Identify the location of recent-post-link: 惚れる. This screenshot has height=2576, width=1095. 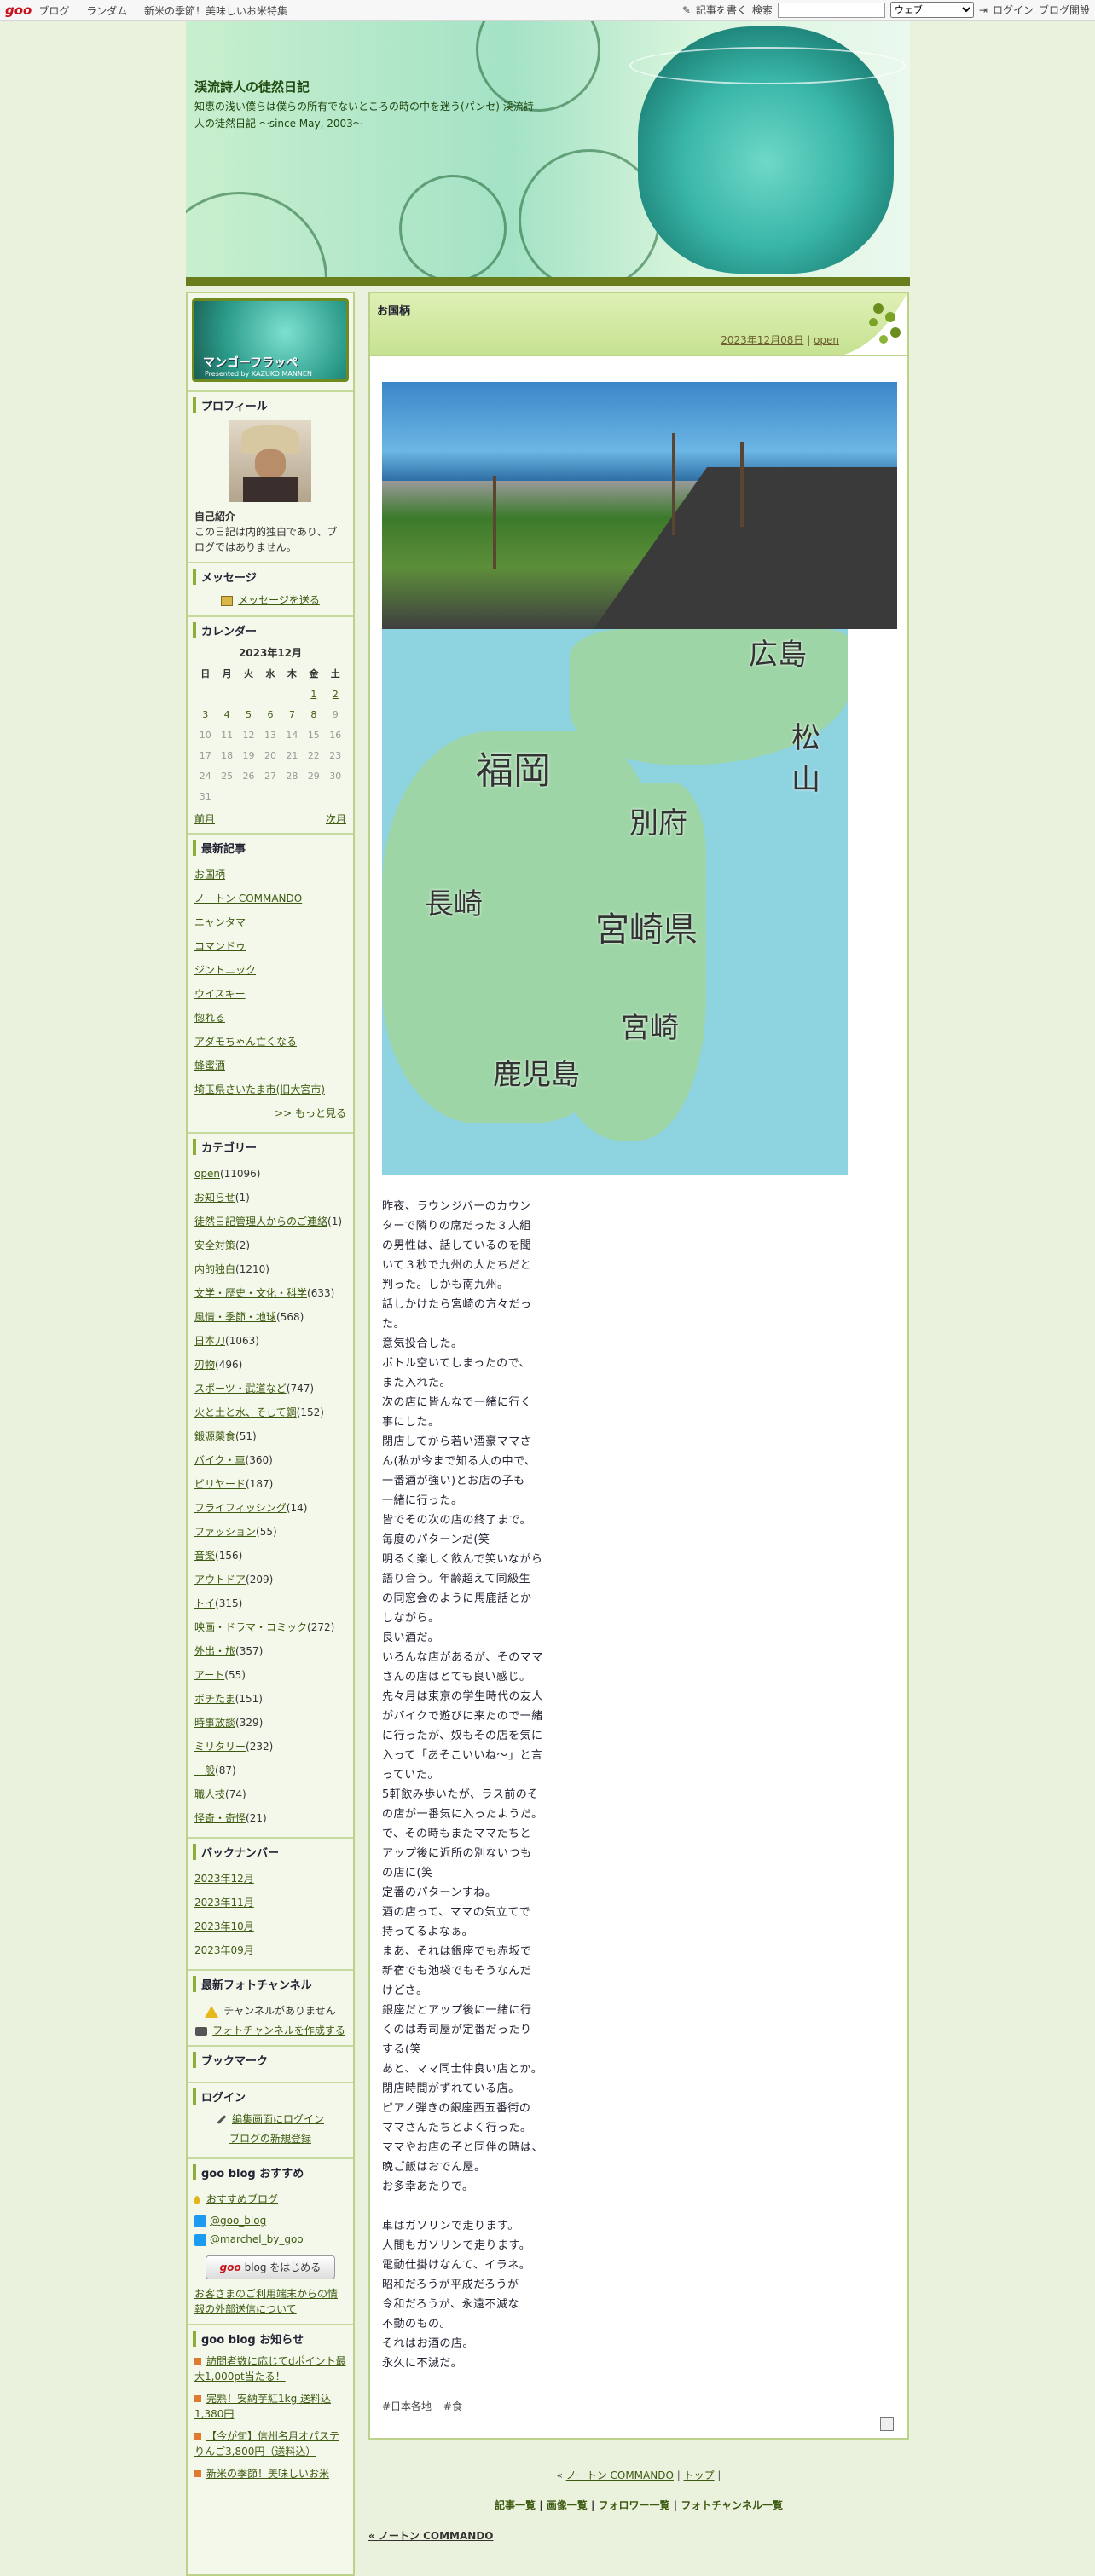
(210, 1018).